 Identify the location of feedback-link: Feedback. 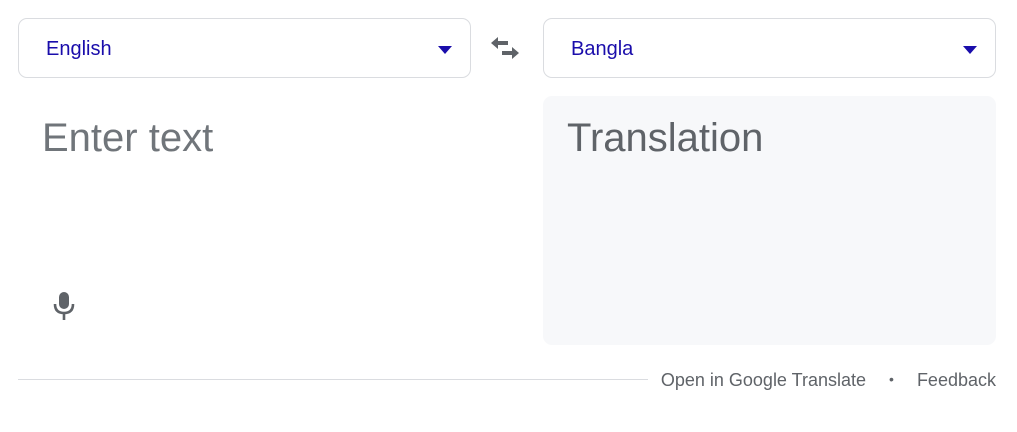
(956, 380).